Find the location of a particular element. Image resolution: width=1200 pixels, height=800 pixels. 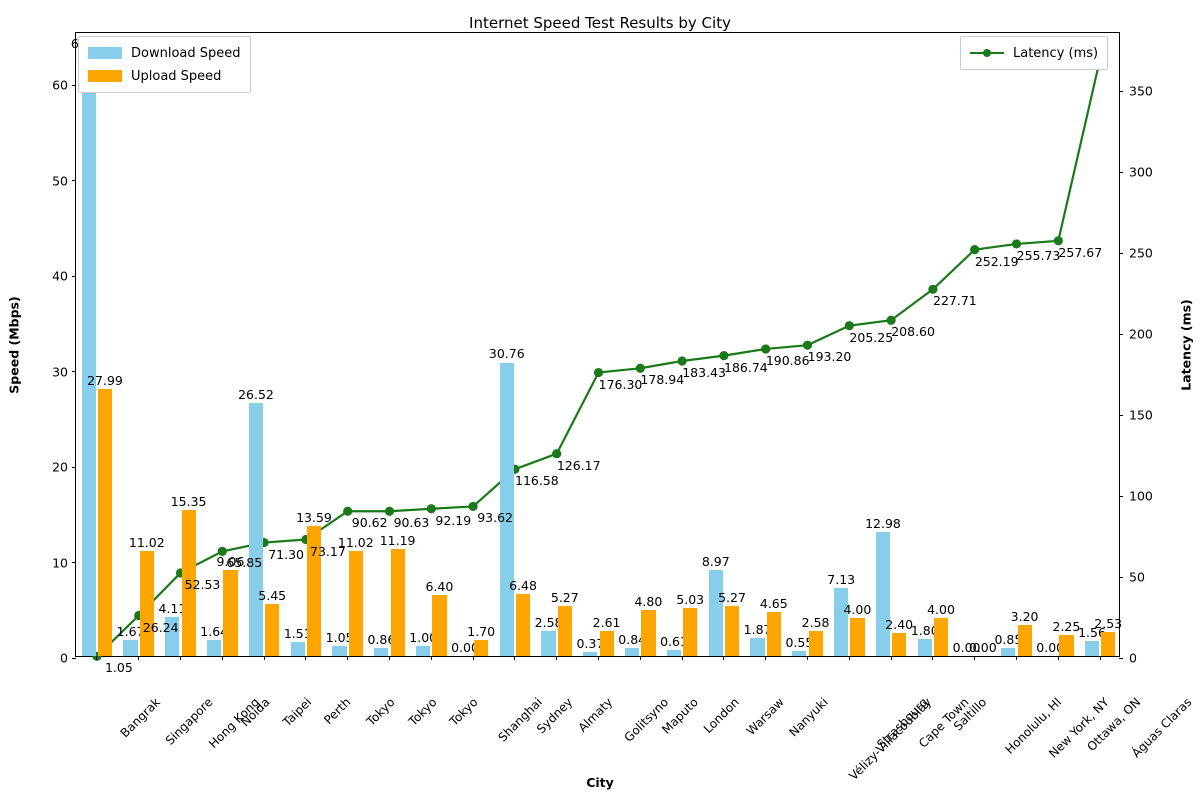

legend-latency: Latency (ms) is located at coordinates (1034, 53).